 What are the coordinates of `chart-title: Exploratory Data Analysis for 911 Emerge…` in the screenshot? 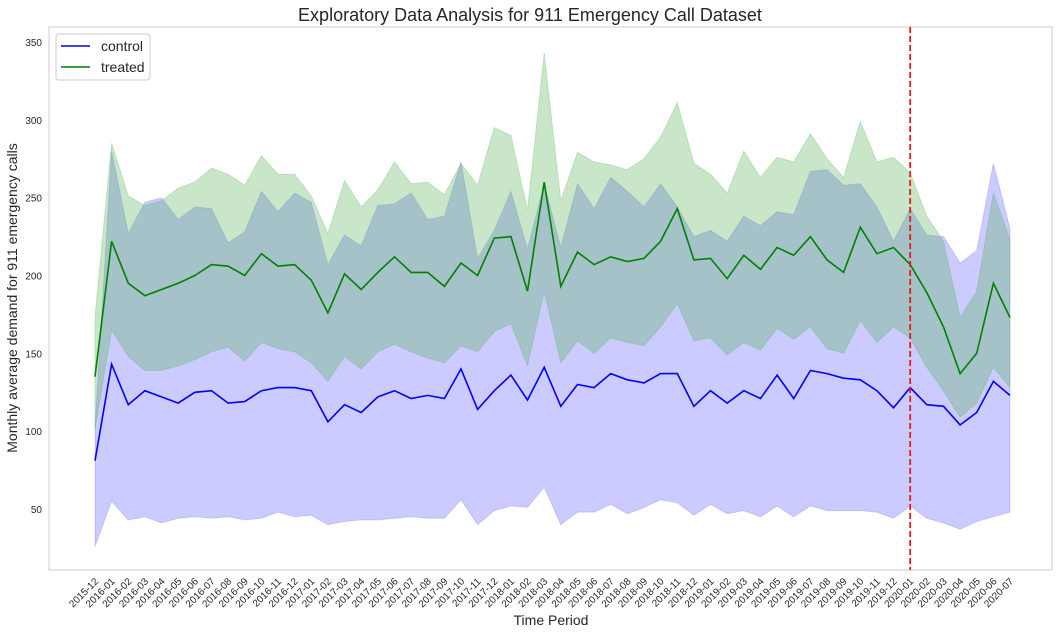 It's located at (530, 15).